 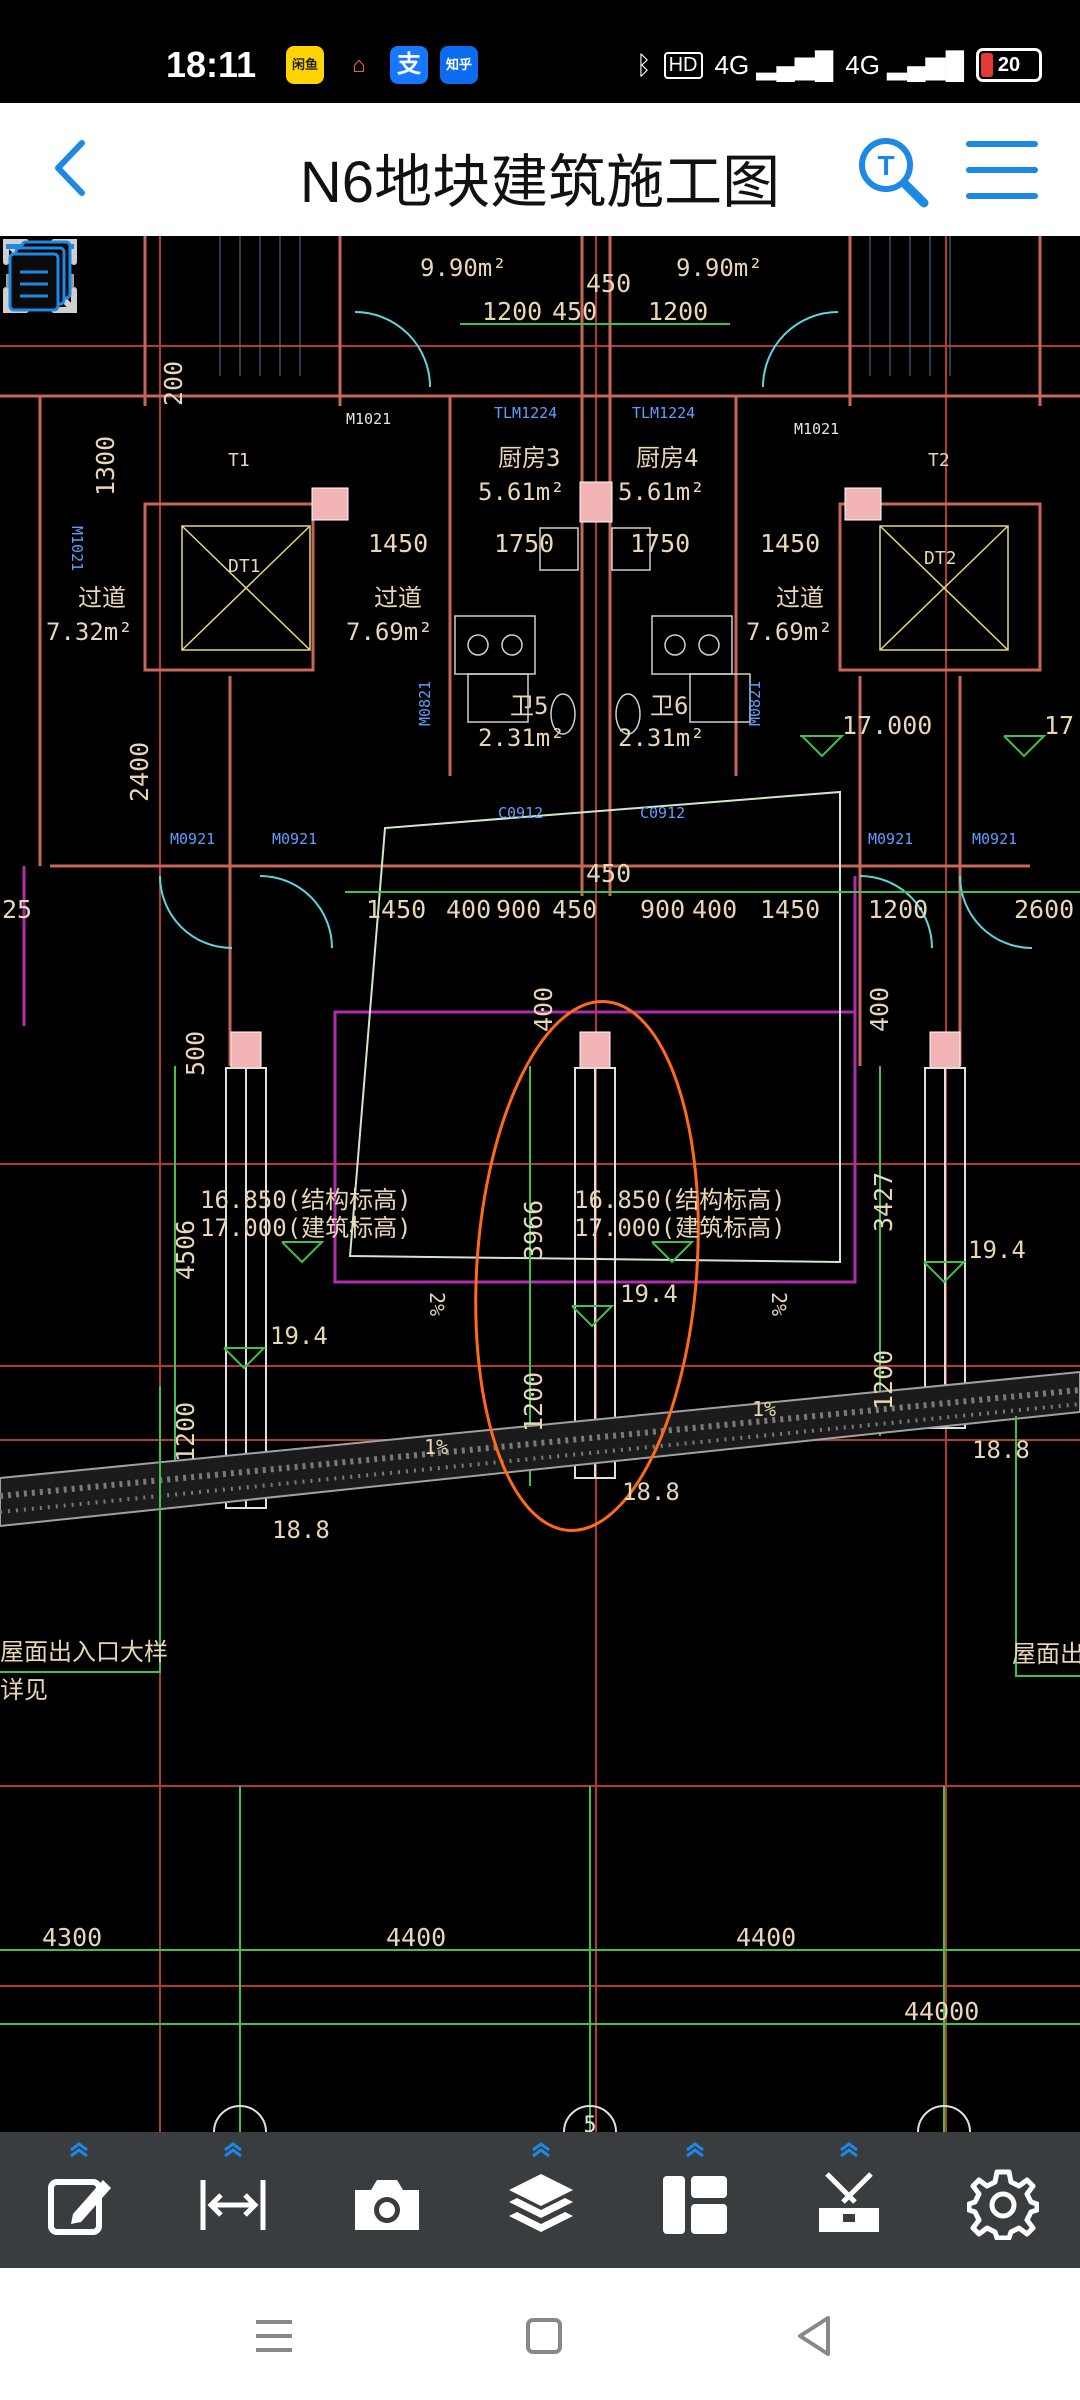 What do you see at coordinates (849, 2204) in the screenshot?
I see `toolbox-icon` at bounding box center [849, 2204].